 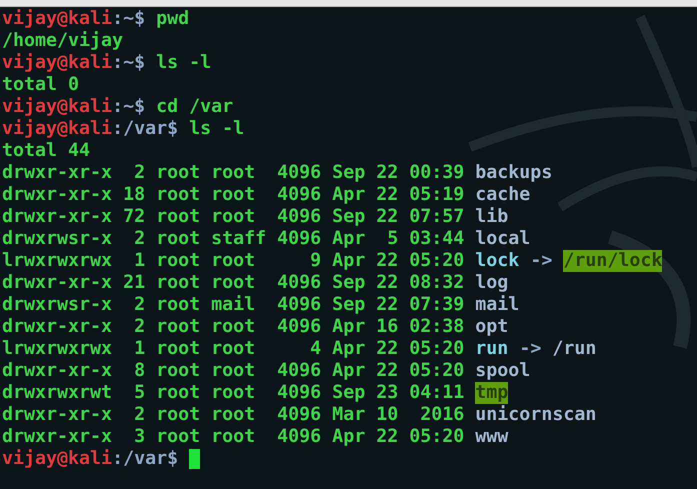 I want to click on file-details: drwxrwsr-x 2 root staff 4096 Apr 5 03:44, so click(x=234, y=239).